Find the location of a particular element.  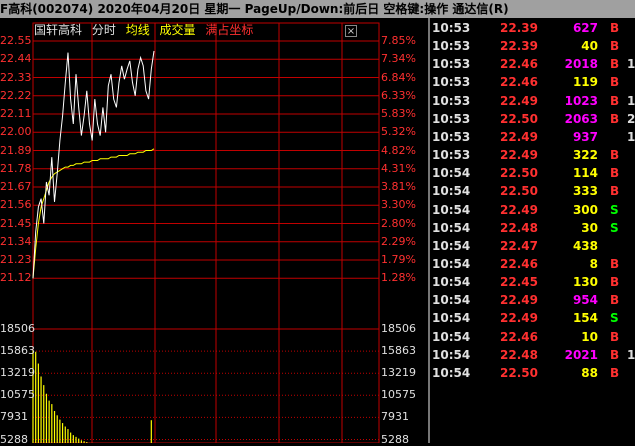

tick-row: 10:54 22.49 300 S is located at coordinates (532, 210).